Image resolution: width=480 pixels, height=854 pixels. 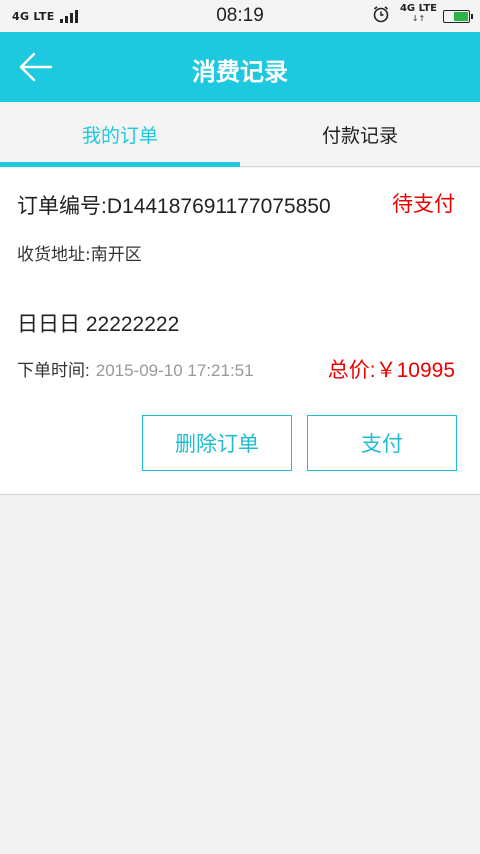 I want to click on battery-icon, so click(x=458, y=16).